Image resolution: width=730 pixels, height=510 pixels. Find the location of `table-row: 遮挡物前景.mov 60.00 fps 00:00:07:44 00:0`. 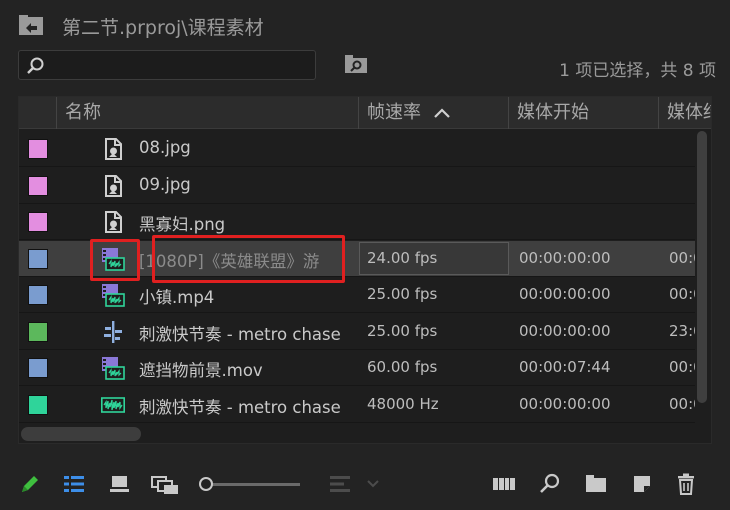

table-row: 遮挡物前景.mov 60.00 fps 00:00:07:44 00:0 is located at coordinates (357, 368).